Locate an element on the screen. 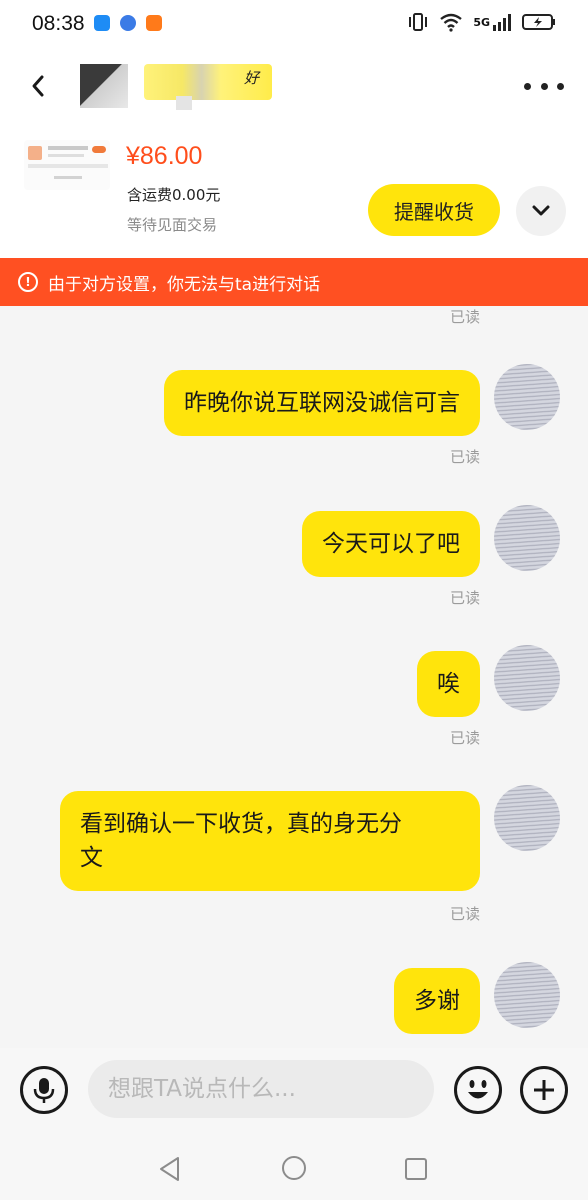 This screenshot has width=588, height=1200. emoji-button is located at coordinates (478, 1090).